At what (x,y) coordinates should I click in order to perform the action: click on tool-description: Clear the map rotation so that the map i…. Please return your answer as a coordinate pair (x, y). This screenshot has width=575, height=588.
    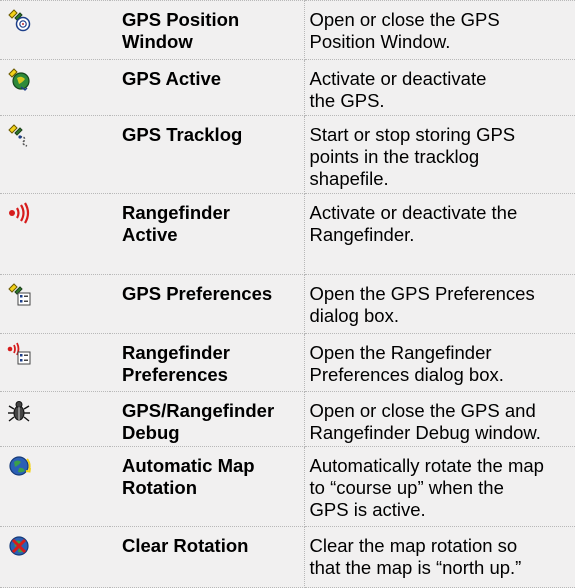
    Looking at the image, I should click on (439, 557).